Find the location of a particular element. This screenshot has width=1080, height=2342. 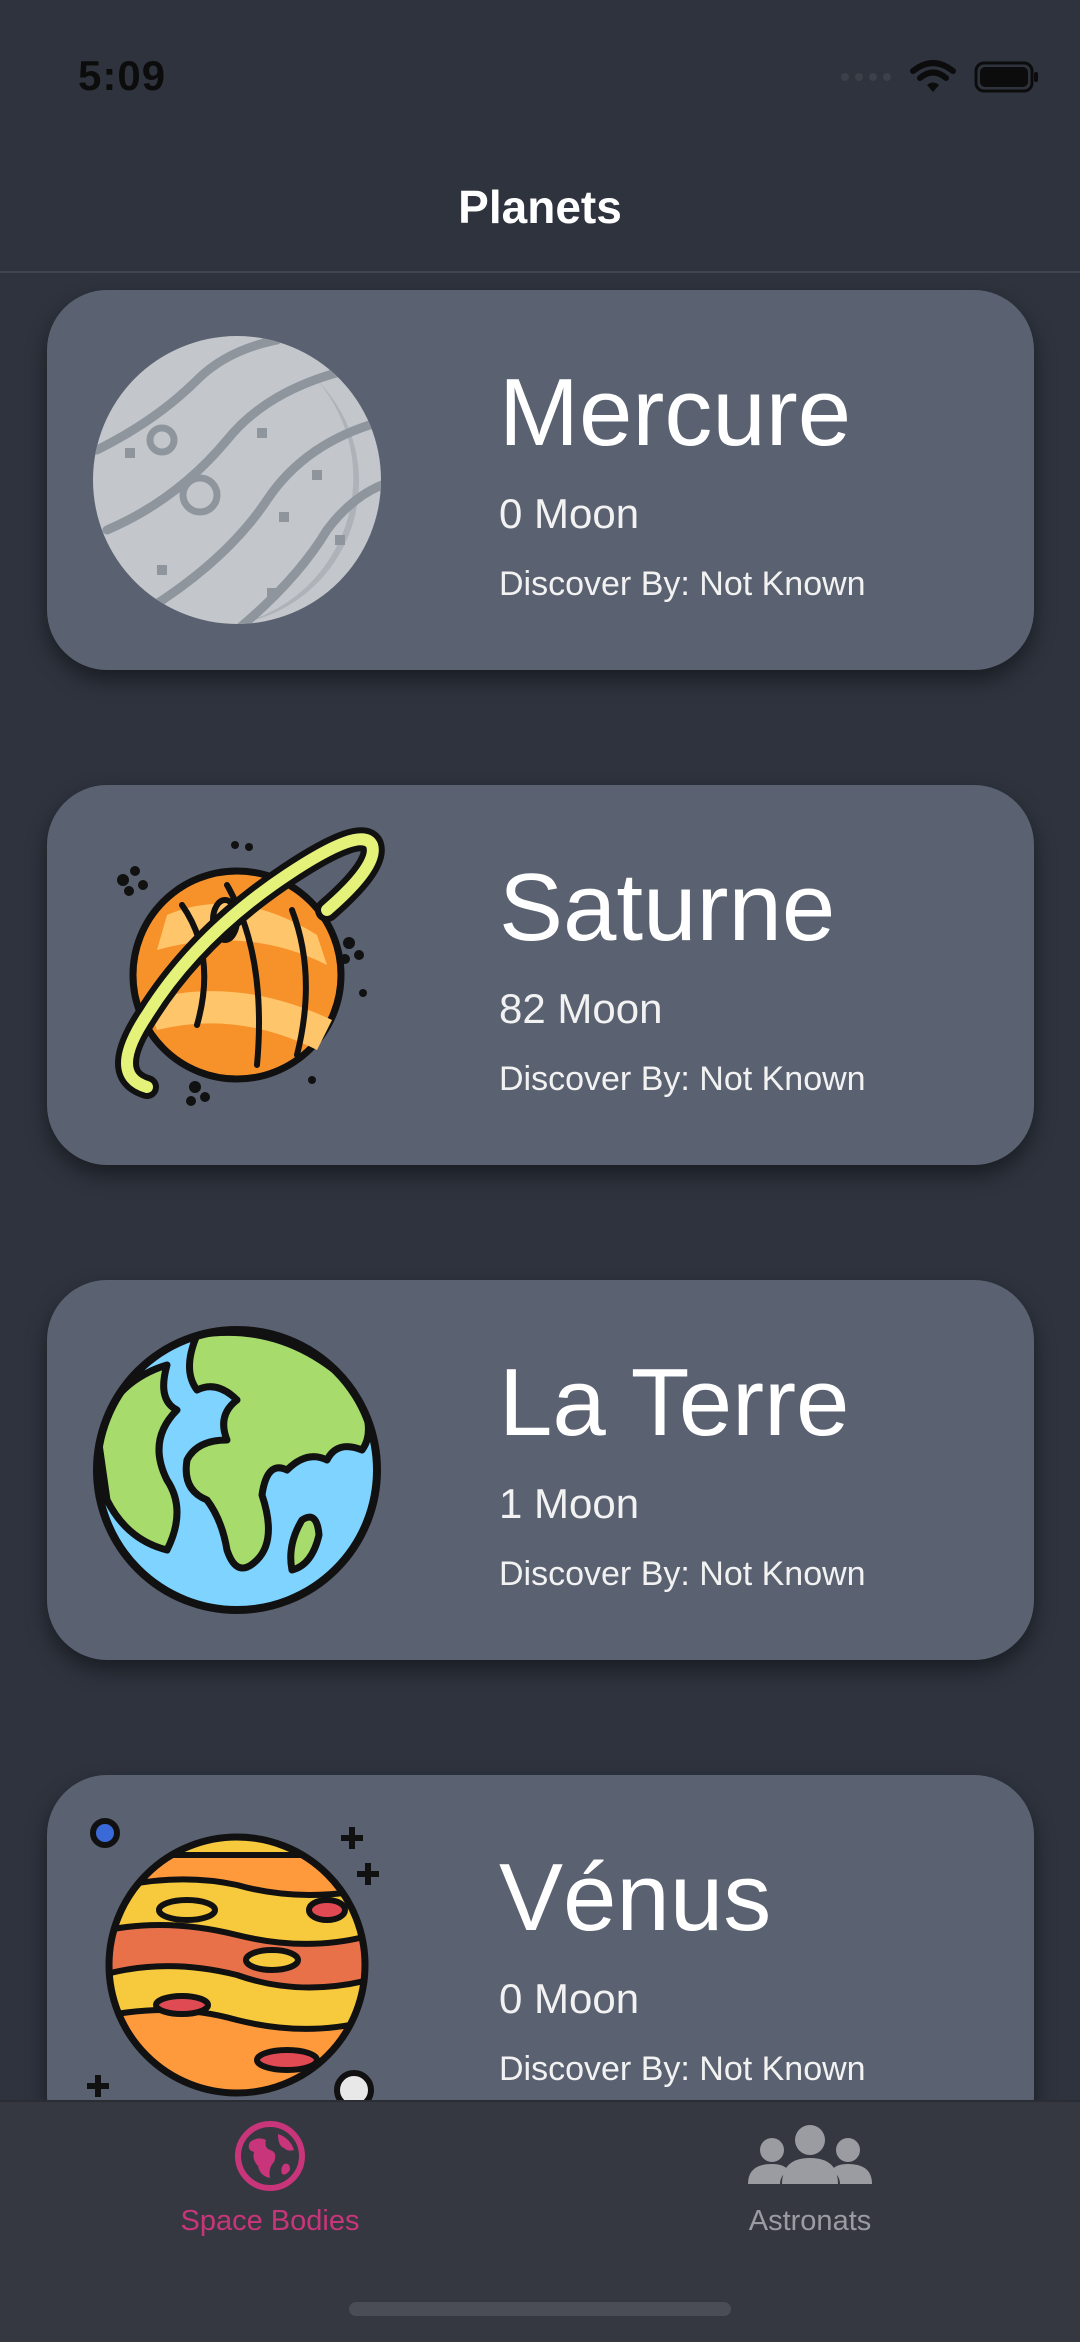

status-icons is located at coordinates (940, 77).